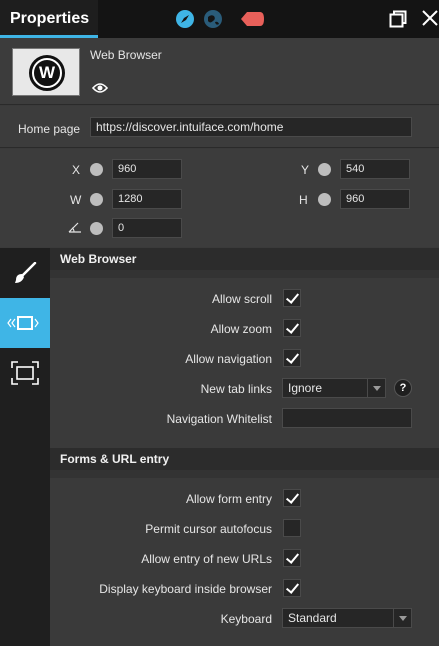 This screenshot has width=439, height=646. Describe the element at coordinates (292, 558) in the screenshot. I see `allow-entry-new-urls-checkbox` at that location.